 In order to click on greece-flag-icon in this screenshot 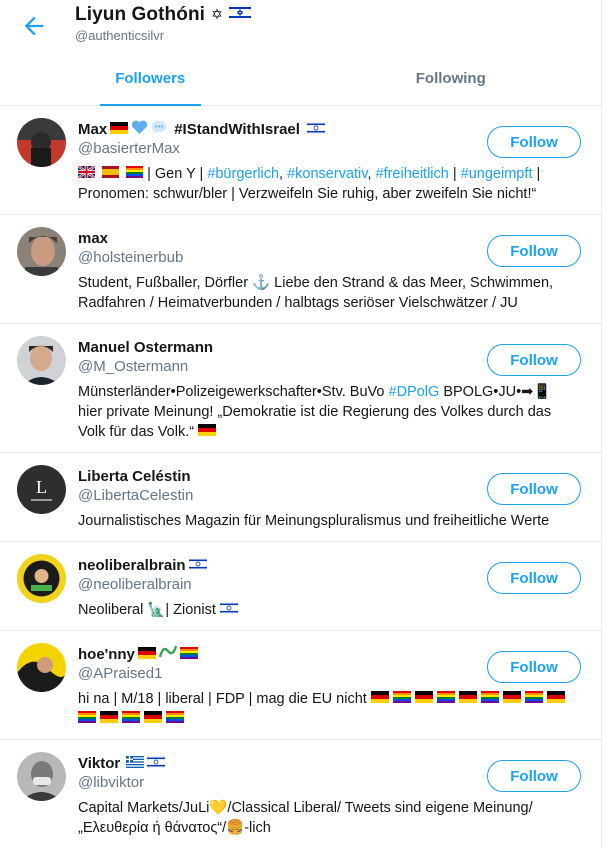, I will do `click(135, 763)`.